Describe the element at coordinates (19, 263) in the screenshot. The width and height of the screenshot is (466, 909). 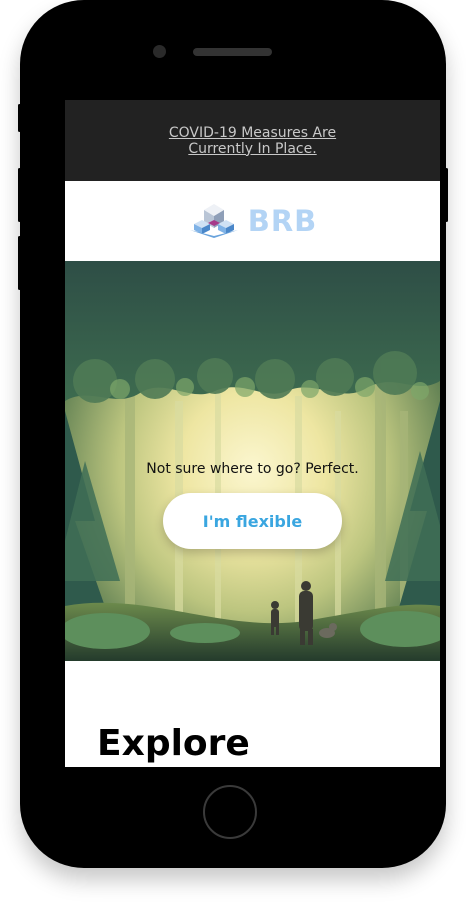
I see `volume-down-button` at that location.